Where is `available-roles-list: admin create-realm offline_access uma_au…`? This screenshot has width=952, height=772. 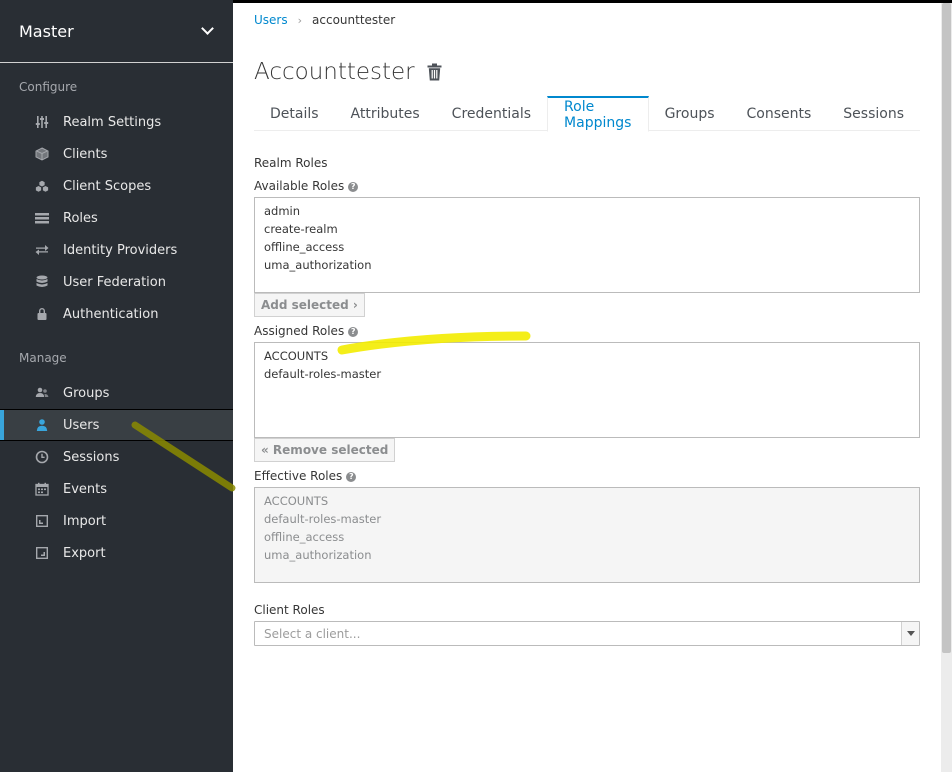
available-roles-list: admin create-realm offline_access uma_au… is located at coordinates (587, 245).